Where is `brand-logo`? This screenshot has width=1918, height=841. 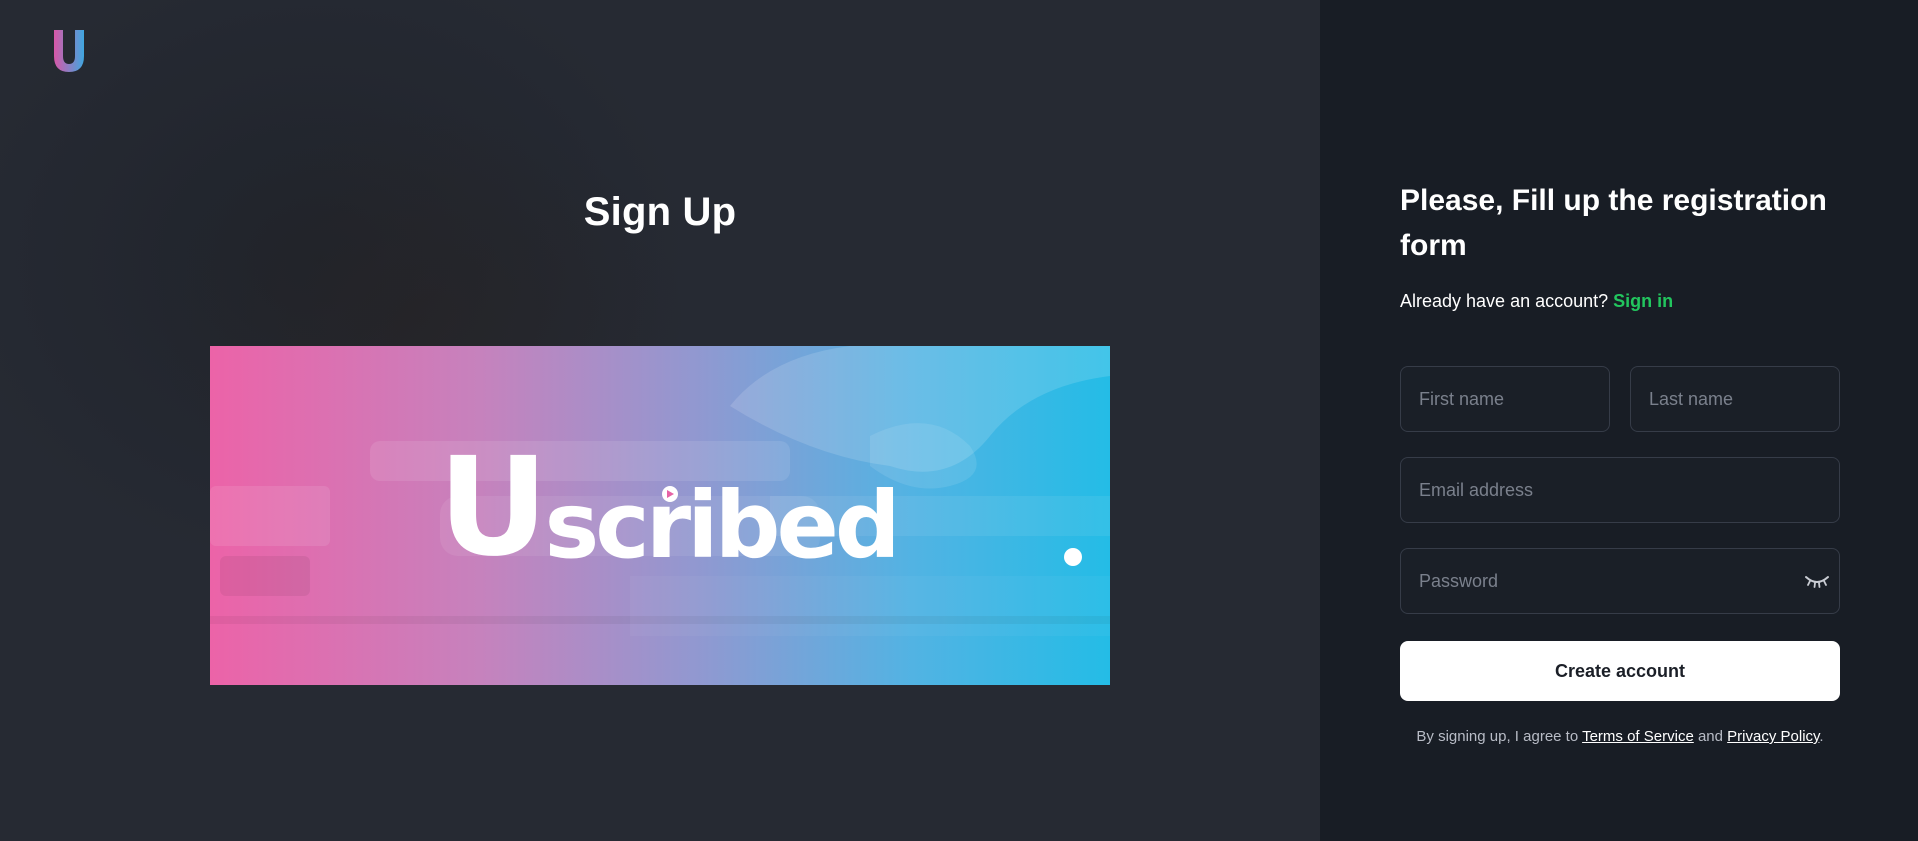 brand-logo is located at coordinates (69, 51).